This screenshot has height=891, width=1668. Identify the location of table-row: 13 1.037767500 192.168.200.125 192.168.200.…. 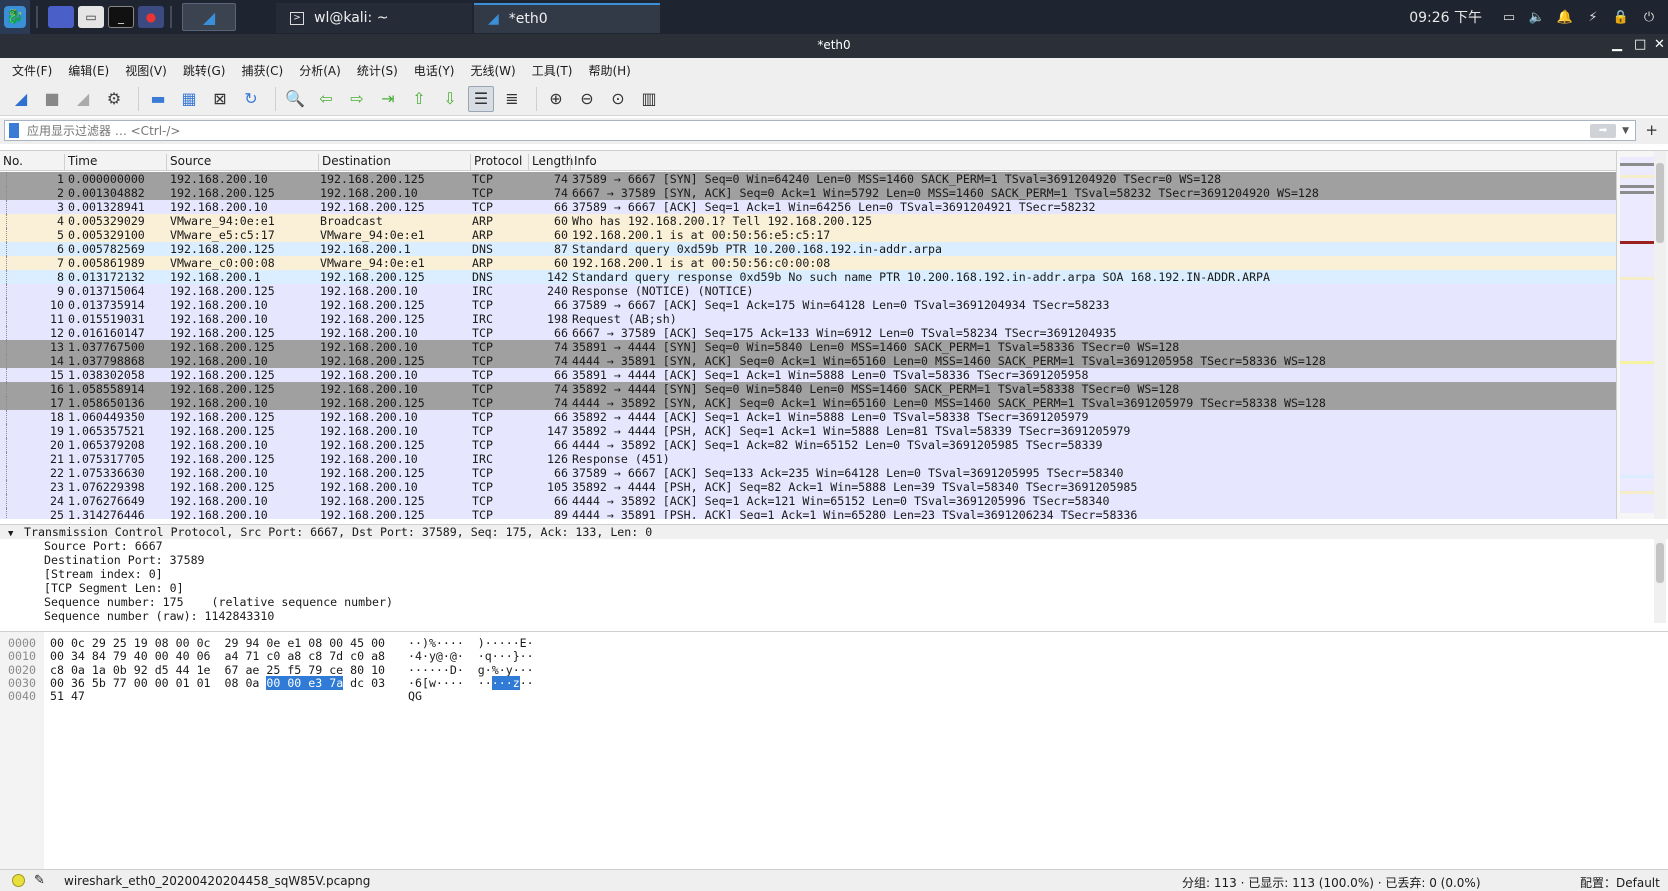
(808, 347).